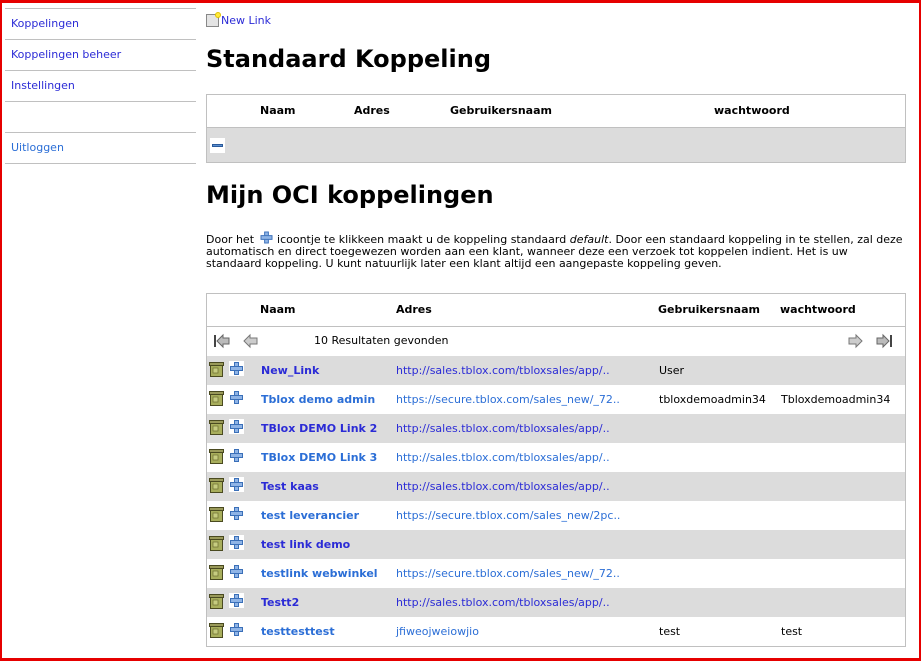 Image resolution: width=921 pixels, height=661 pixels. I want to click on sidebar-item-uitloggen: Uitloggen, so click(100, 147).